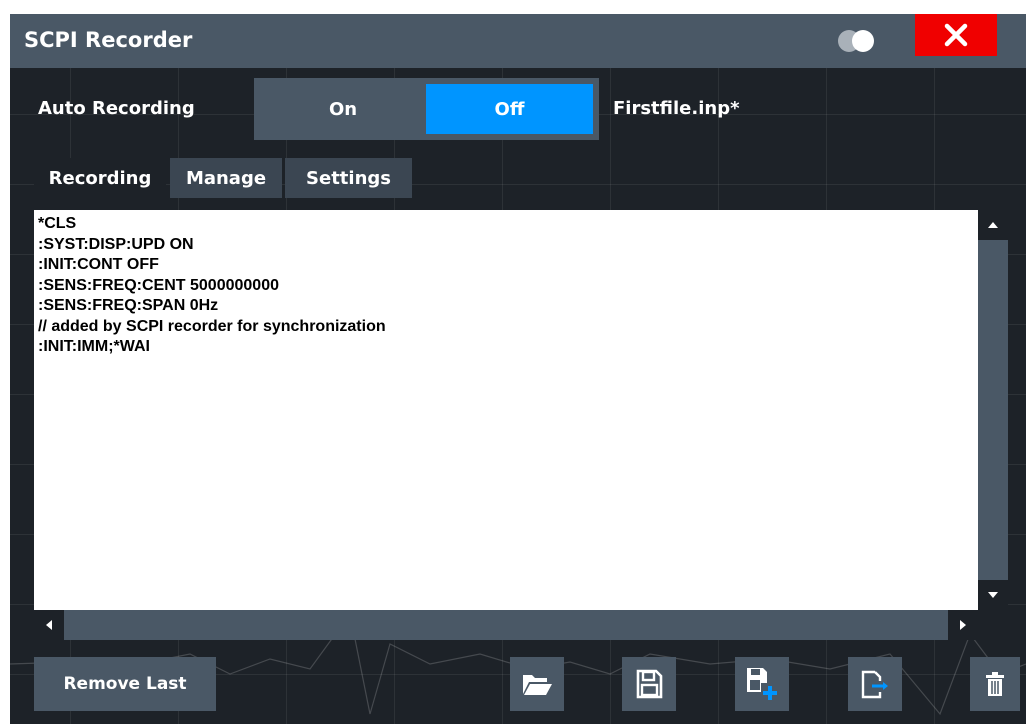  What do you see at coordinates (226, 178) in the screenshot?
I see `tab-manage: Manage` at bounding box center [226, 178].